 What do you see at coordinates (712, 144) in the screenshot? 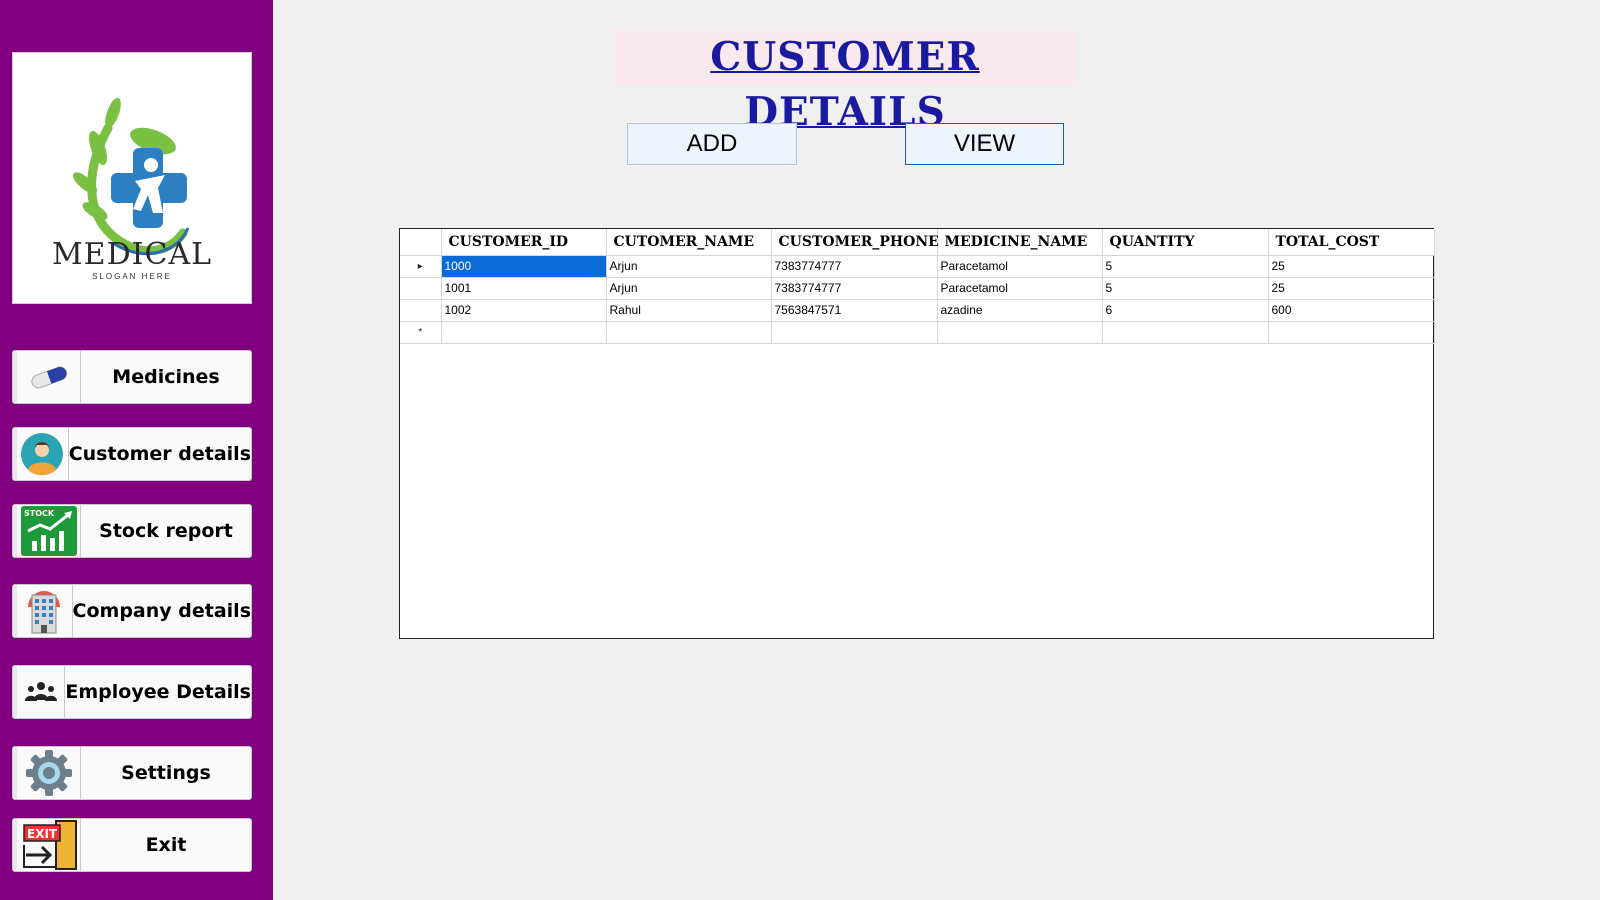
I see `add-button: ADD` at bounding box center [712, 144].